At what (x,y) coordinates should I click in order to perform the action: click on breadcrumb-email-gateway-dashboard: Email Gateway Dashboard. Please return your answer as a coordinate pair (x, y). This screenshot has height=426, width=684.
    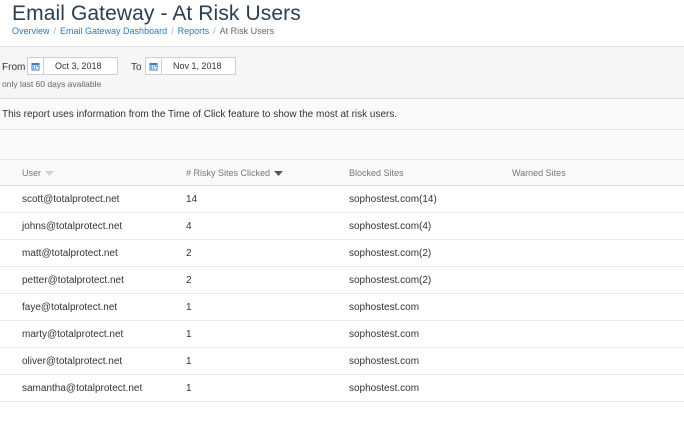
    Looking at the image, I should click on (113, 31).